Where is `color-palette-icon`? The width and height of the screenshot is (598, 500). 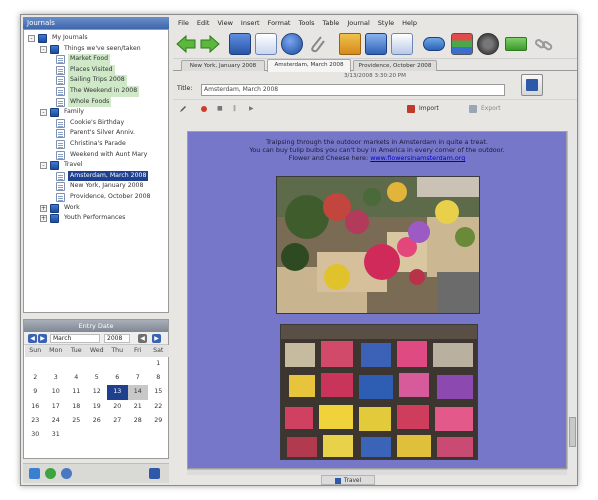
color-palette-icon is located at coordinates (462, 44).